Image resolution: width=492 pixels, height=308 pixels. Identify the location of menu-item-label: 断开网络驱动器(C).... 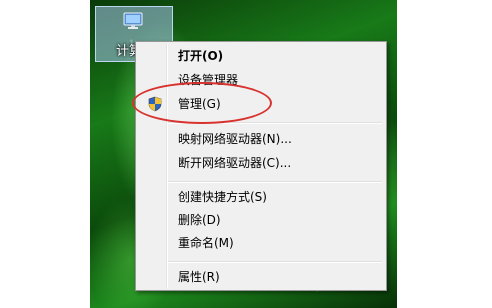
(235, 163).